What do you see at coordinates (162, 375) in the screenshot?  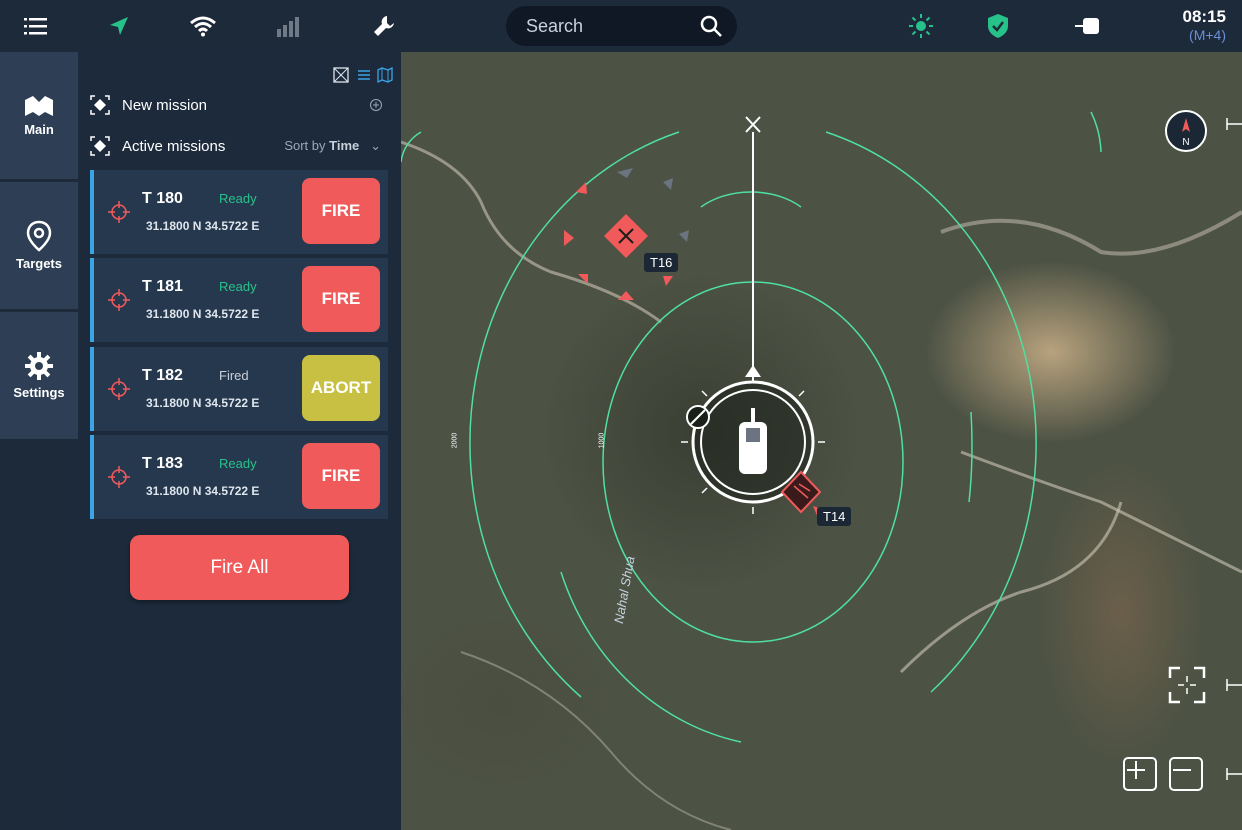 I see `mission-name: T 182` at bounding box center [162, 375].